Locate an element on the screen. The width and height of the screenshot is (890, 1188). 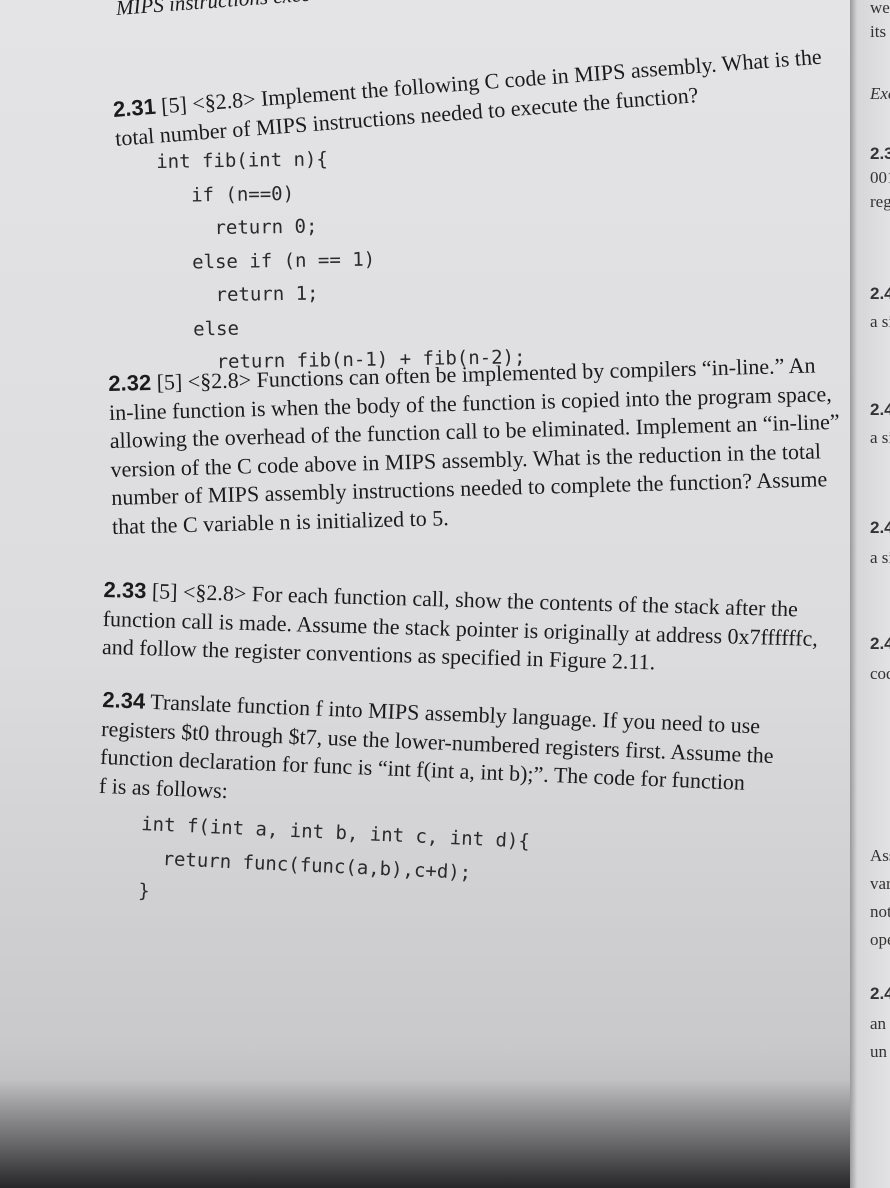
problem-number: 2.31 is located at coordinates (134, 107).